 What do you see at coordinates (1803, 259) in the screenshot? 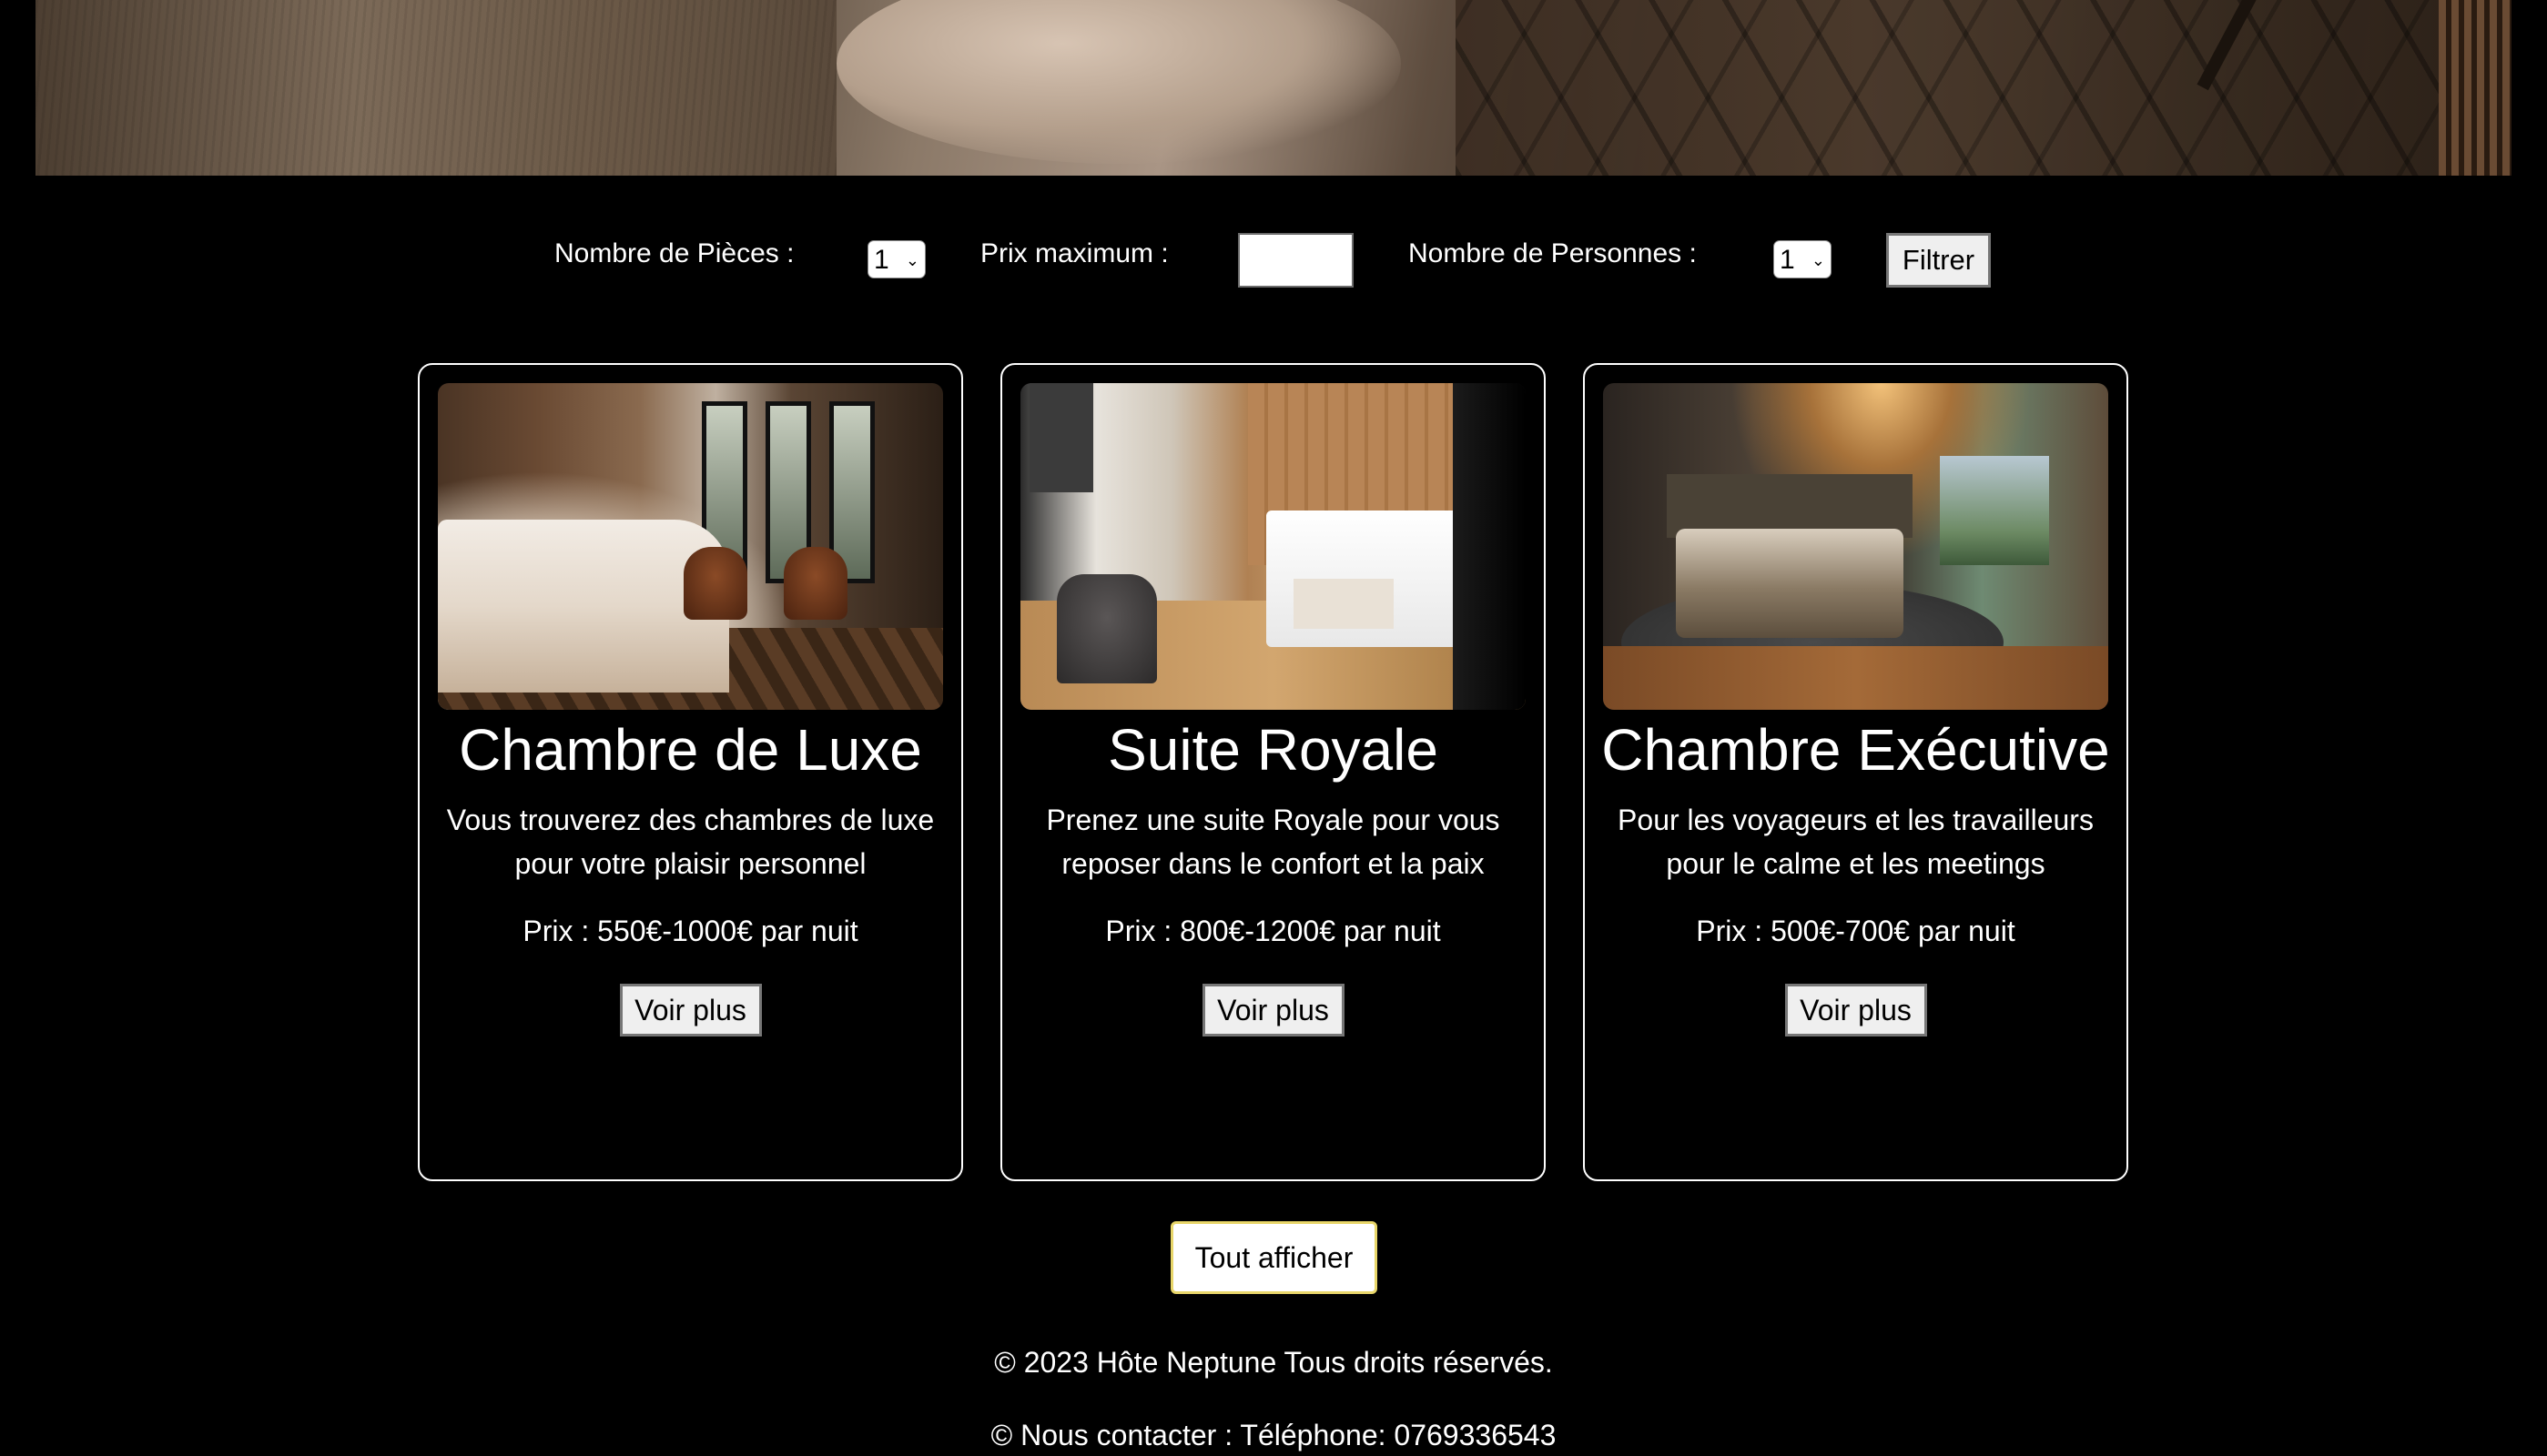
I see `persons-select: 1 ⌄` at bounding box center [1803, 259].